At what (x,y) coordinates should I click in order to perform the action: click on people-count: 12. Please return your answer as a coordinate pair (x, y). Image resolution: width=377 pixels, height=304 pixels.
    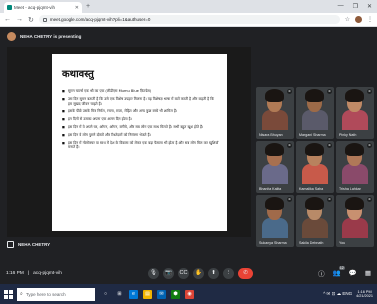
    Looking at the image, I should click on (341, 268).